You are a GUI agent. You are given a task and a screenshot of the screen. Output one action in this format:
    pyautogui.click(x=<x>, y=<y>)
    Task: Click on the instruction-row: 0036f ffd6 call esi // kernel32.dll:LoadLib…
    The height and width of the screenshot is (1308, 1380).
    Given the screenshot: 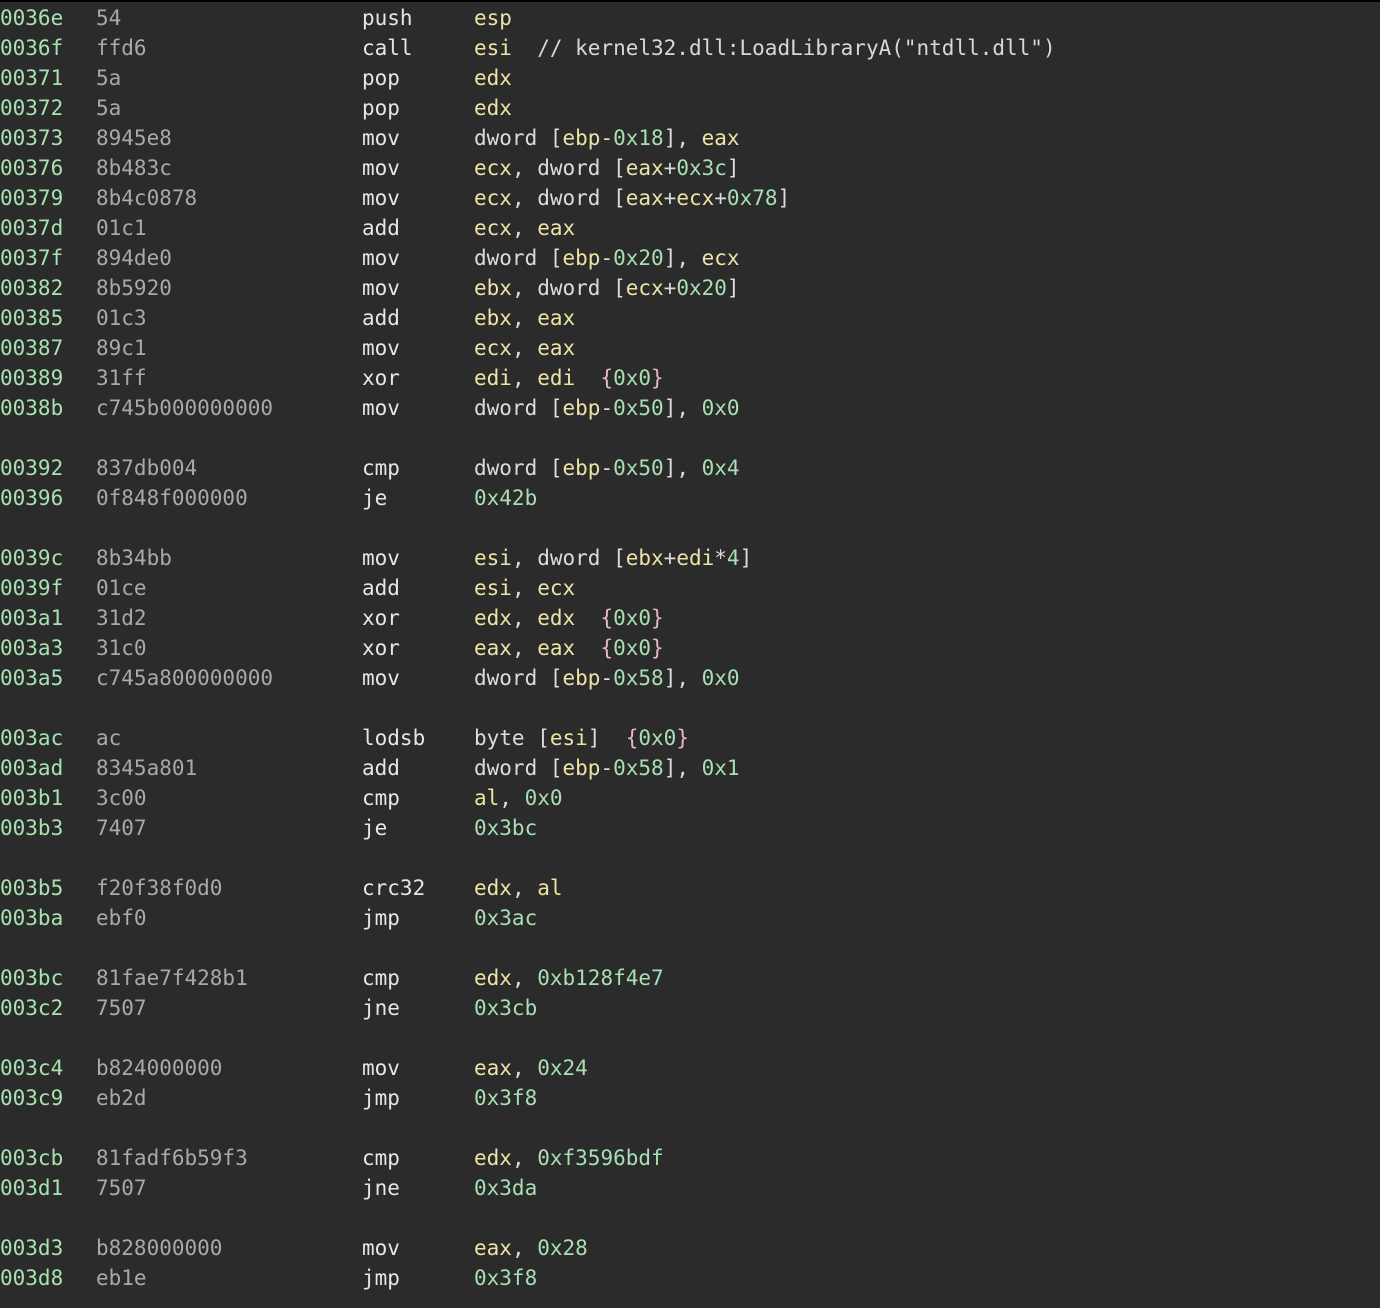 What is the action you would take?
    pyautogui.click(x=690, y=48)
    